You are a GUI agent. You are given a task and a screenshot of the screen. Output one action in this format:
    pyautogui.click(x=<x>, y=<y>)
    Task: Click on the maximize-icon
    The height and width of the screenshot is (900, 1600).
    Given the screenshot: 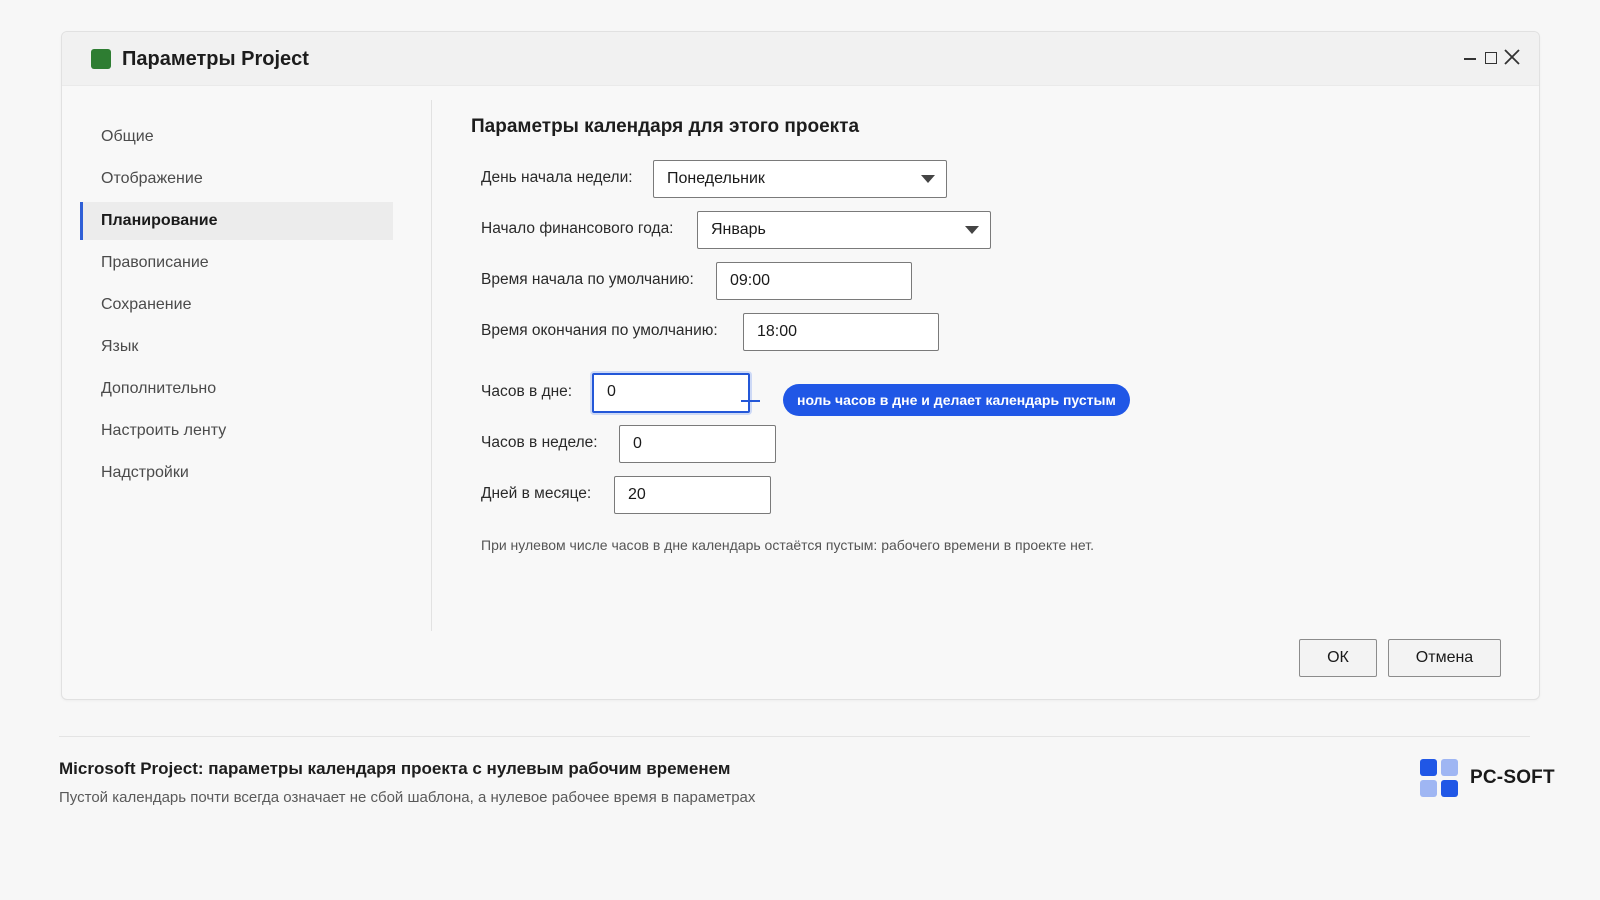 What is the action you would take?
    pyautogui.click(x=1491, y=58)
    